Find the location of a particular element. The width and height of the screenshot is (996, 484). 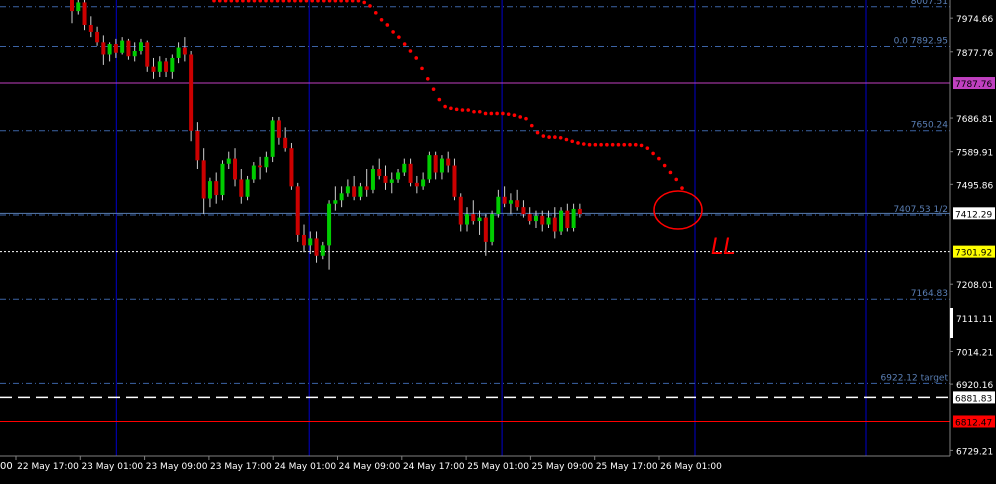

fib-level-label: 6922.12 target is located at coordinates (915, 378).